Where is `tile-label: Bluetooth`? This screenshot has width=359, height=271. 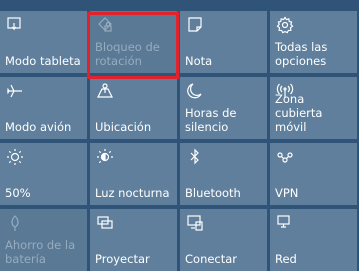 tile-label: Bluetooth is located at coordinates (213, 193).